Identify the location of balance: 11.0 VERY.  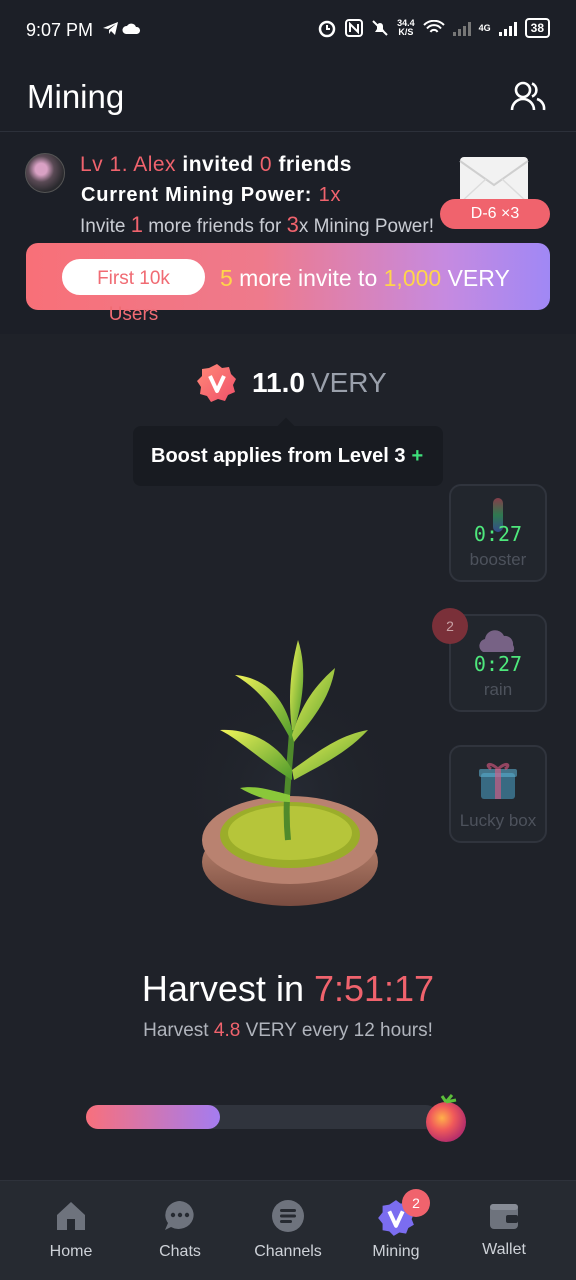
(291, 383).